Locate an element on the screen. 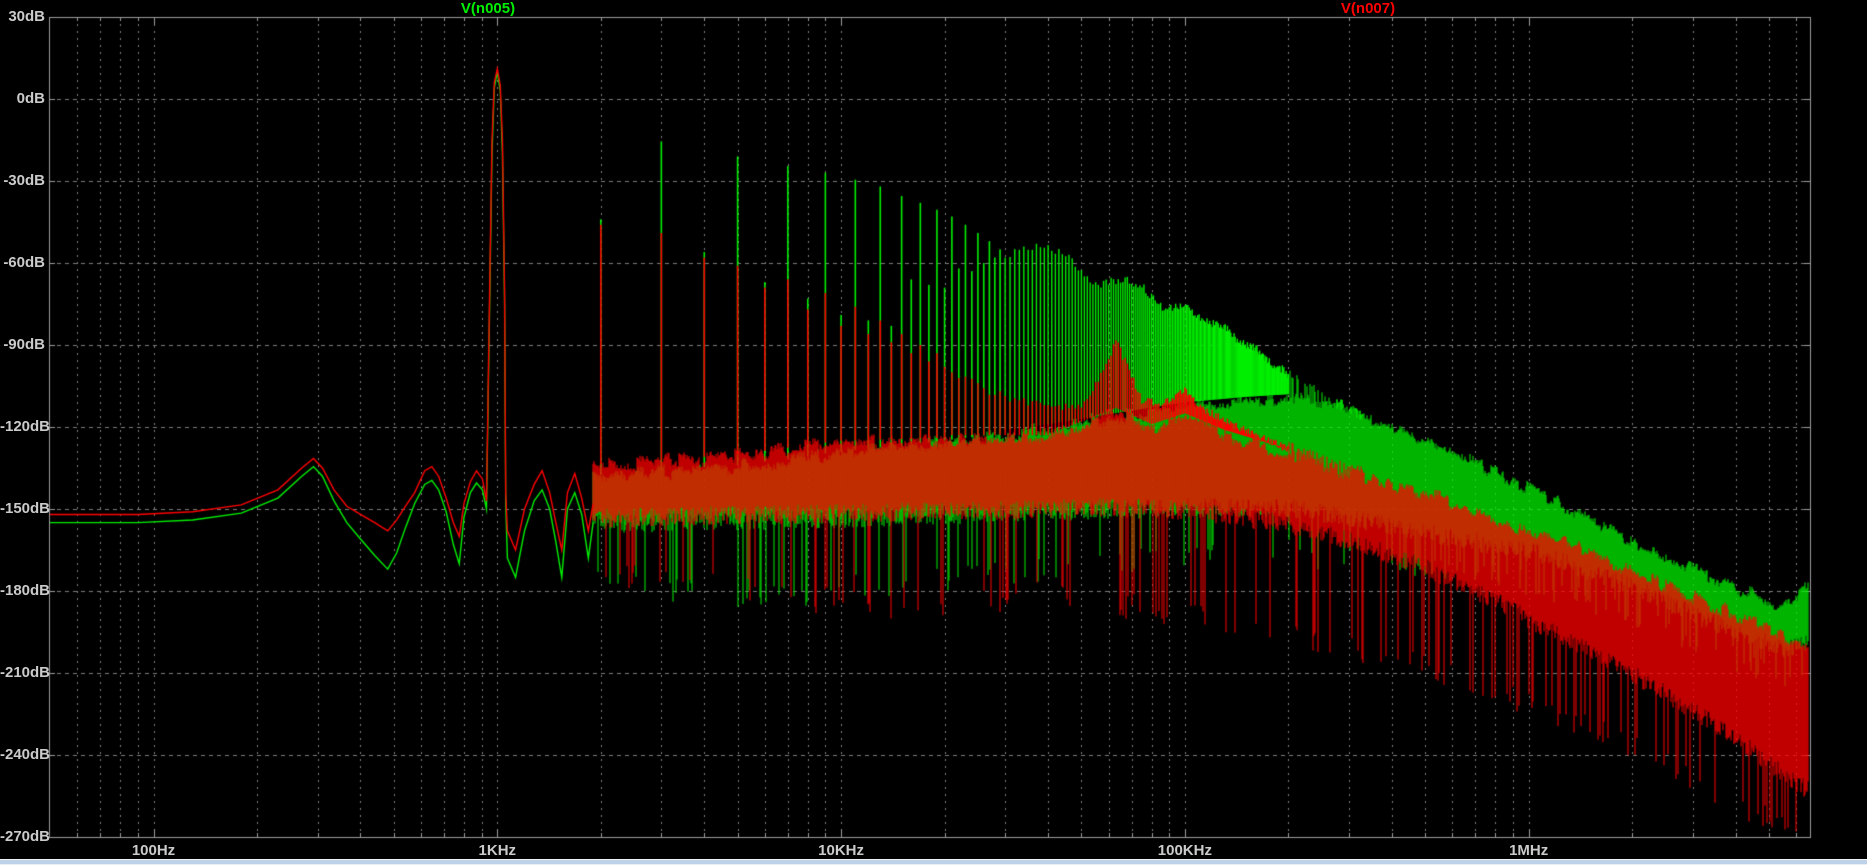  y-tick-label: -270dB is located at coordinates (25, 836).